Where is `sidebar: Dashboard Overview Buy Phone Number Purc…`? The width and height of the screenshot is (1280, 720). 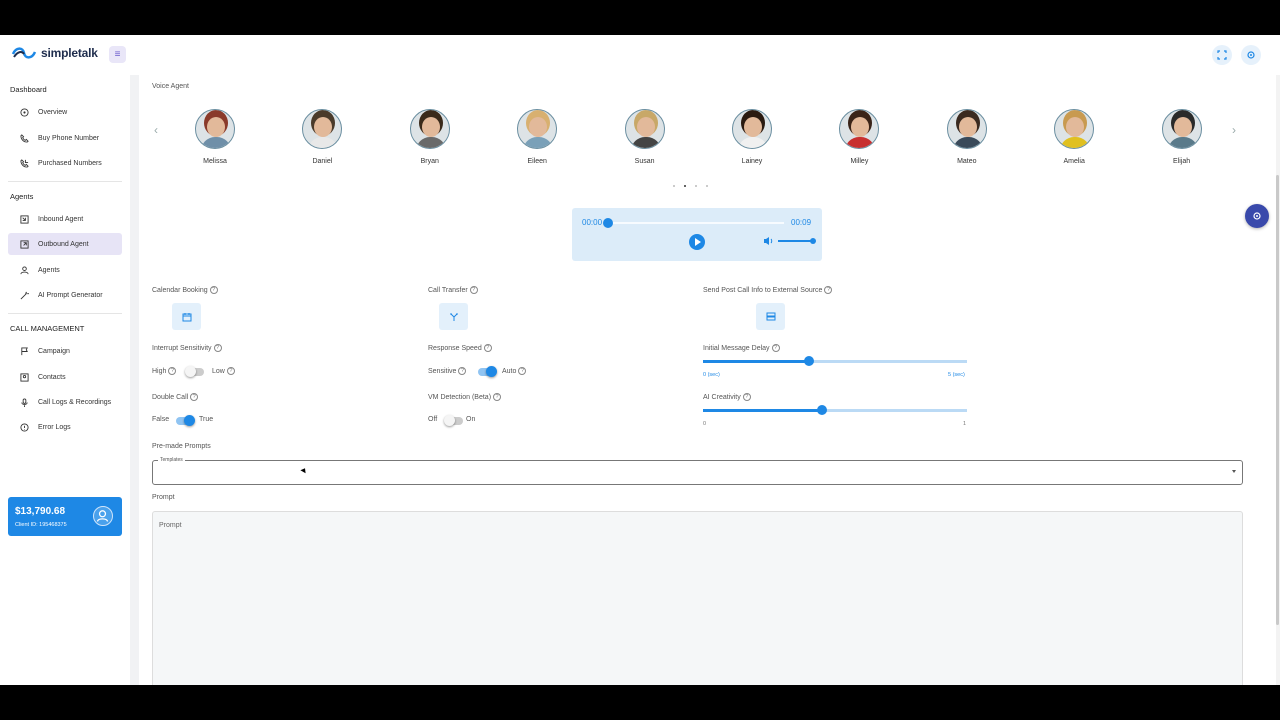 sidebar: Dashboard Overview Buy Phone Number Purc… is located at coordinates (65, 380).